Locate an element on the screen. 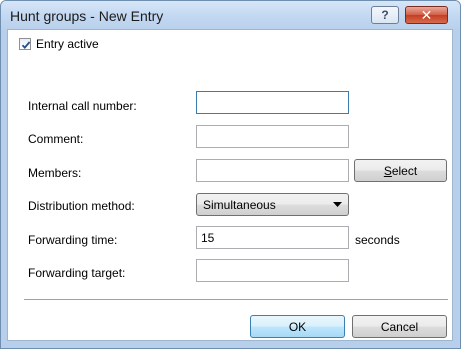 The height and width of the screenshot is (349, 461). select-button-label: Select is located at coordinates (400, 170).